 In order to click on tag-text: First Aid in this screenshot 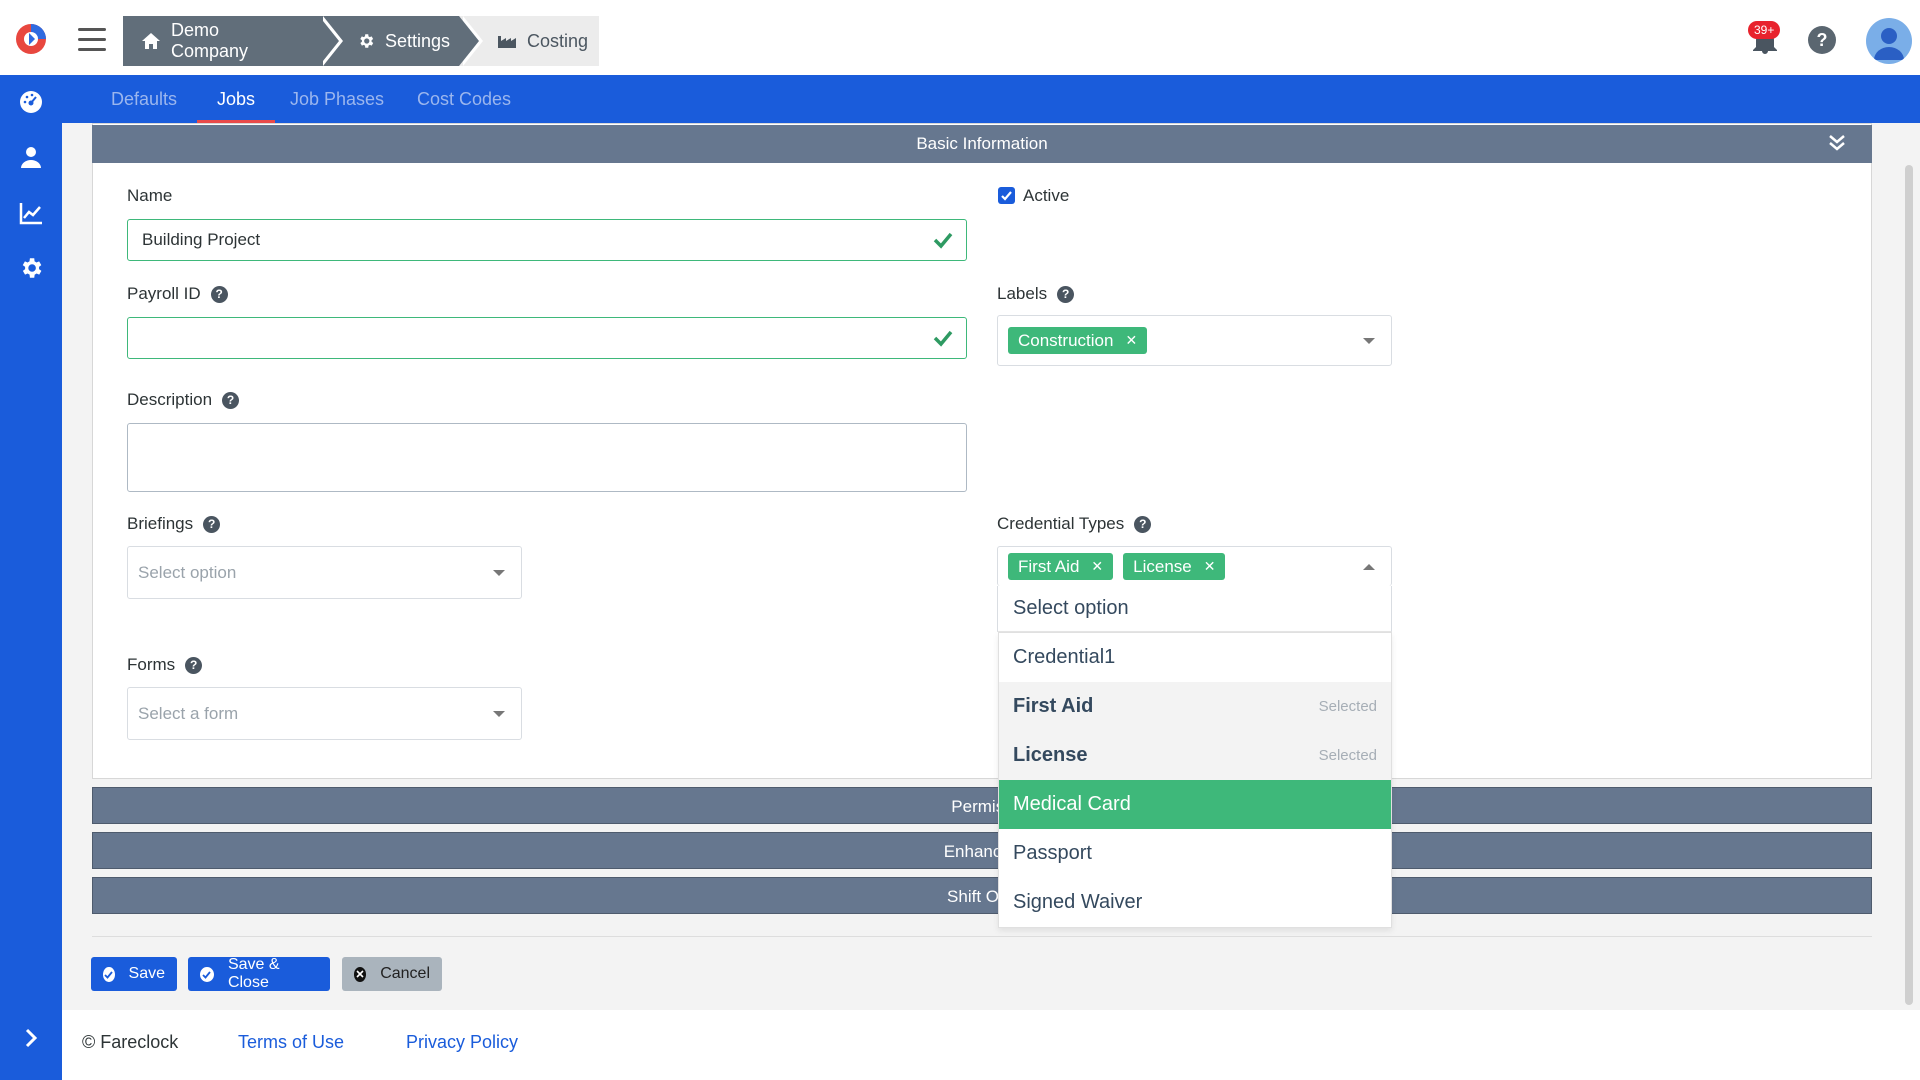, I will do `click(1049, 566)`.